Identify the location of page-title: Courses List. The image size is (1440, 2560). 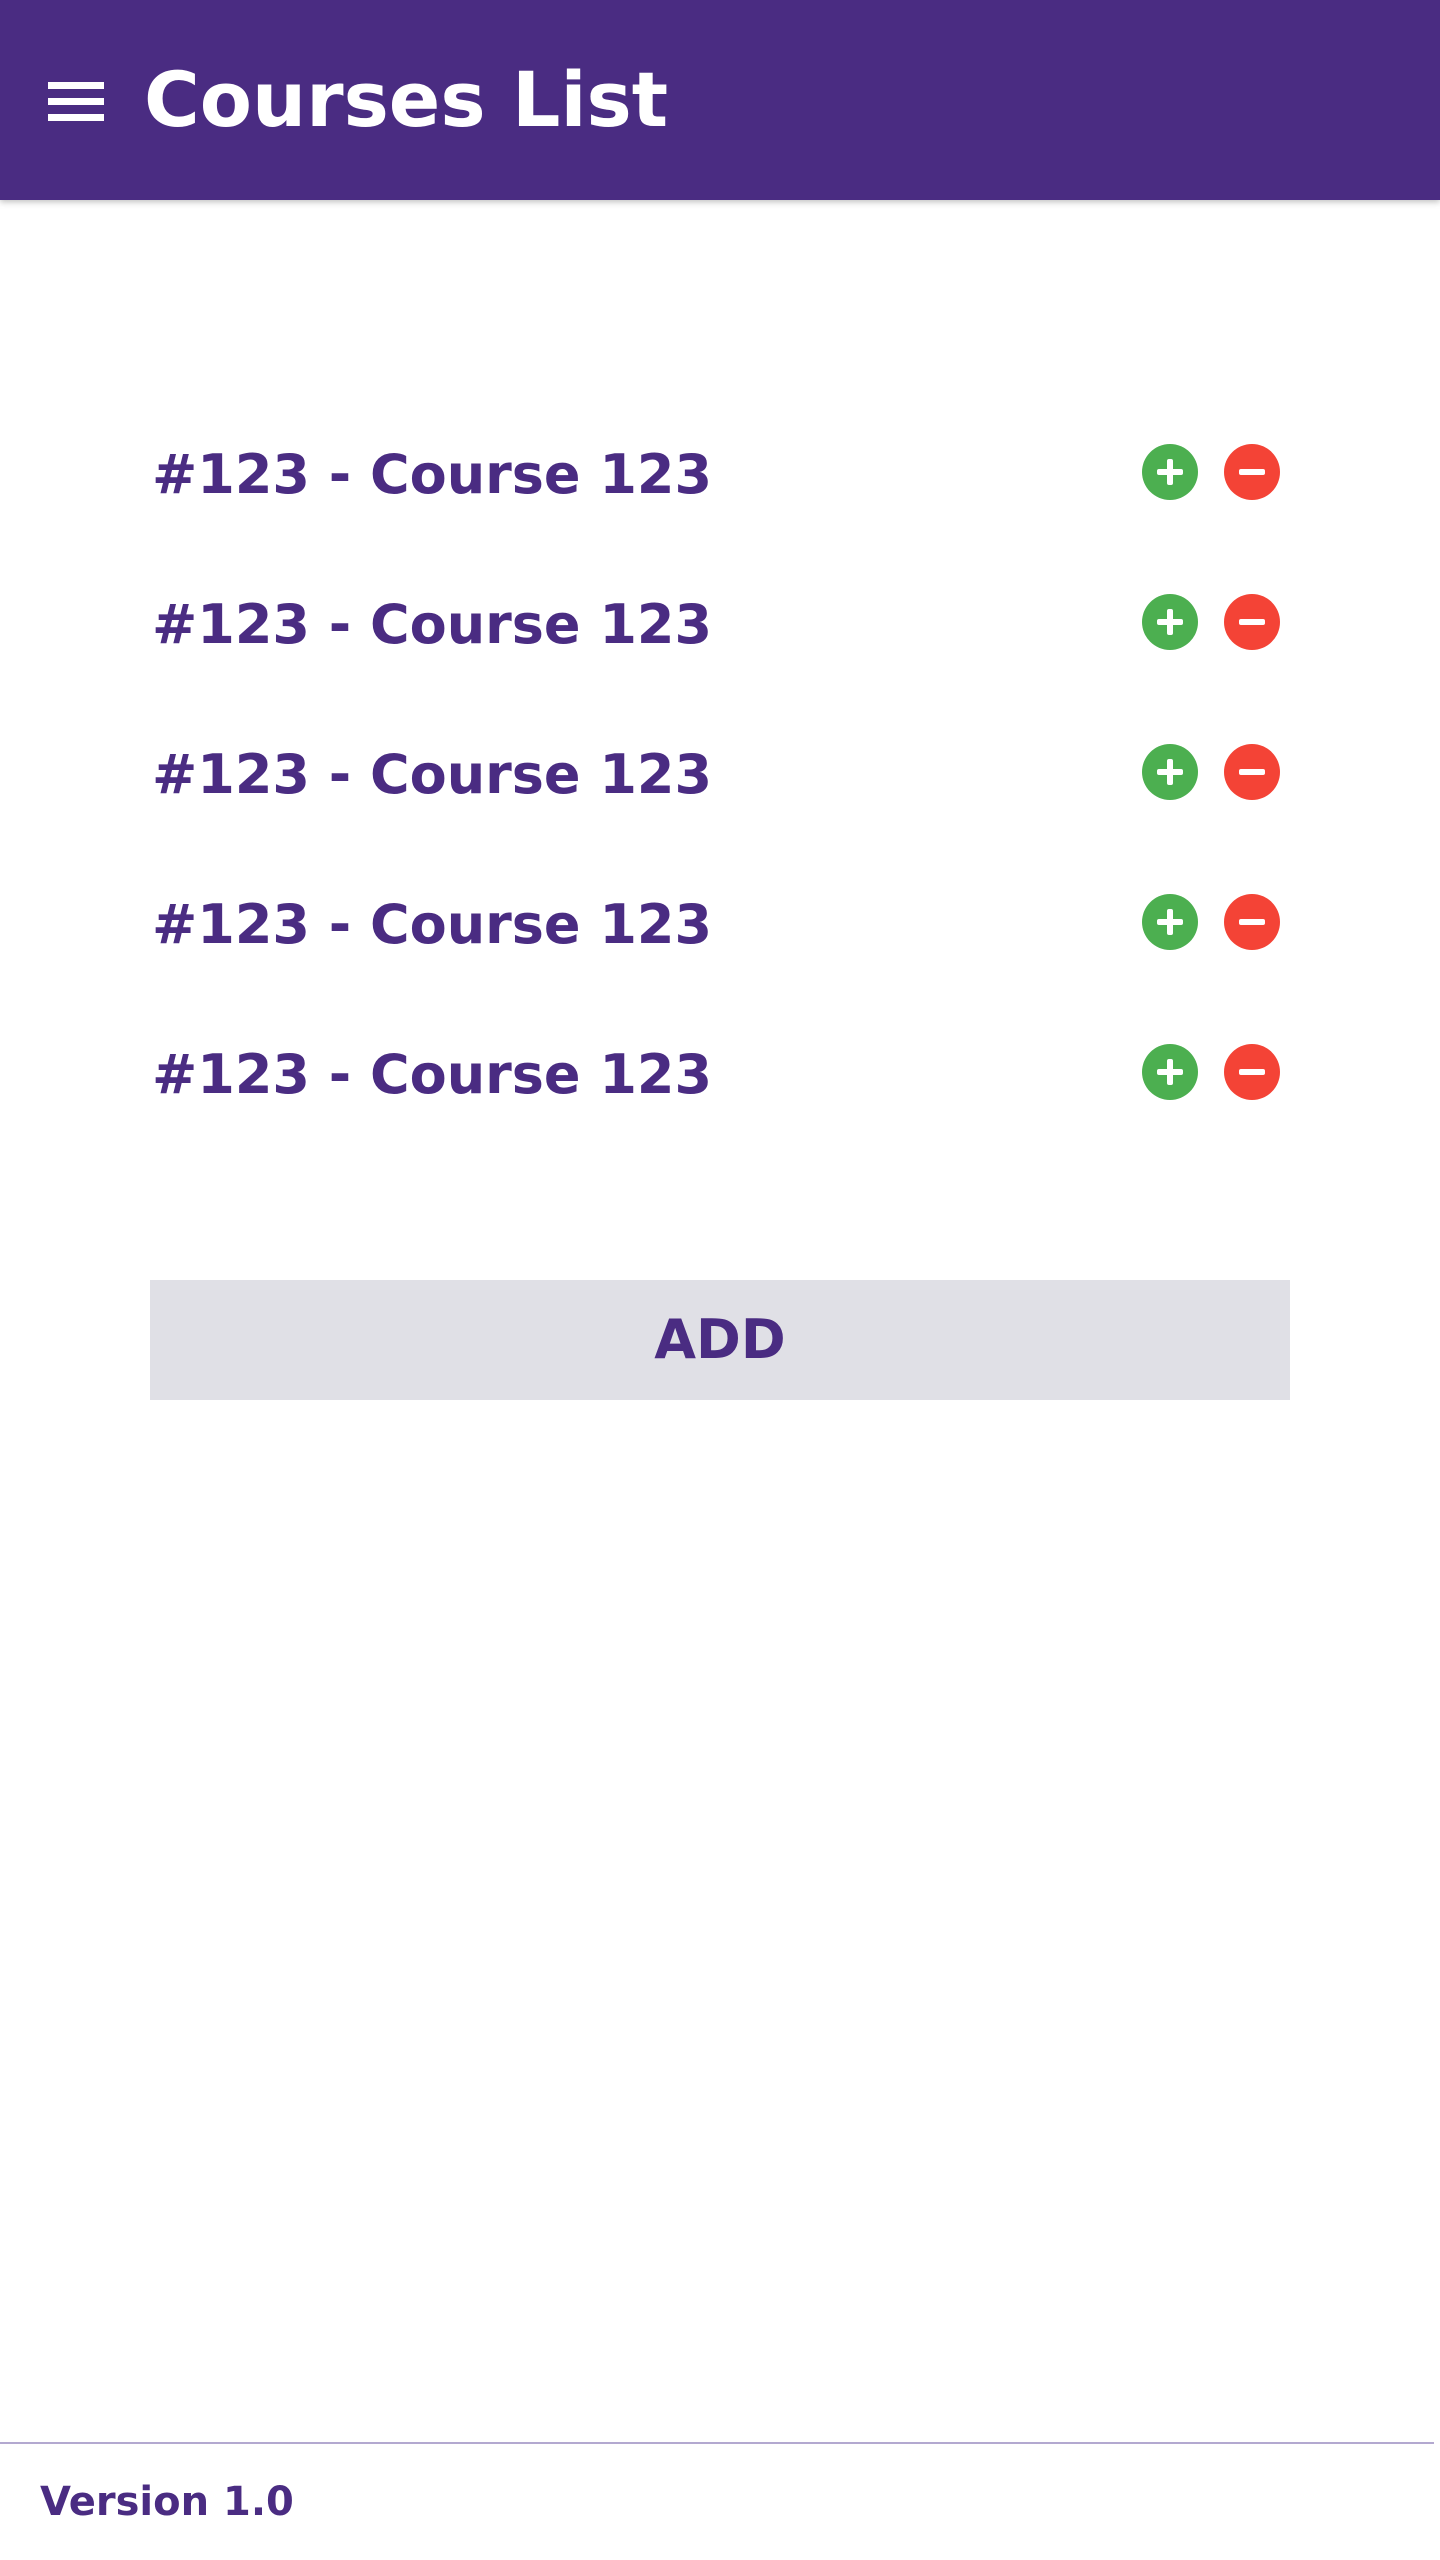
(406, 99).